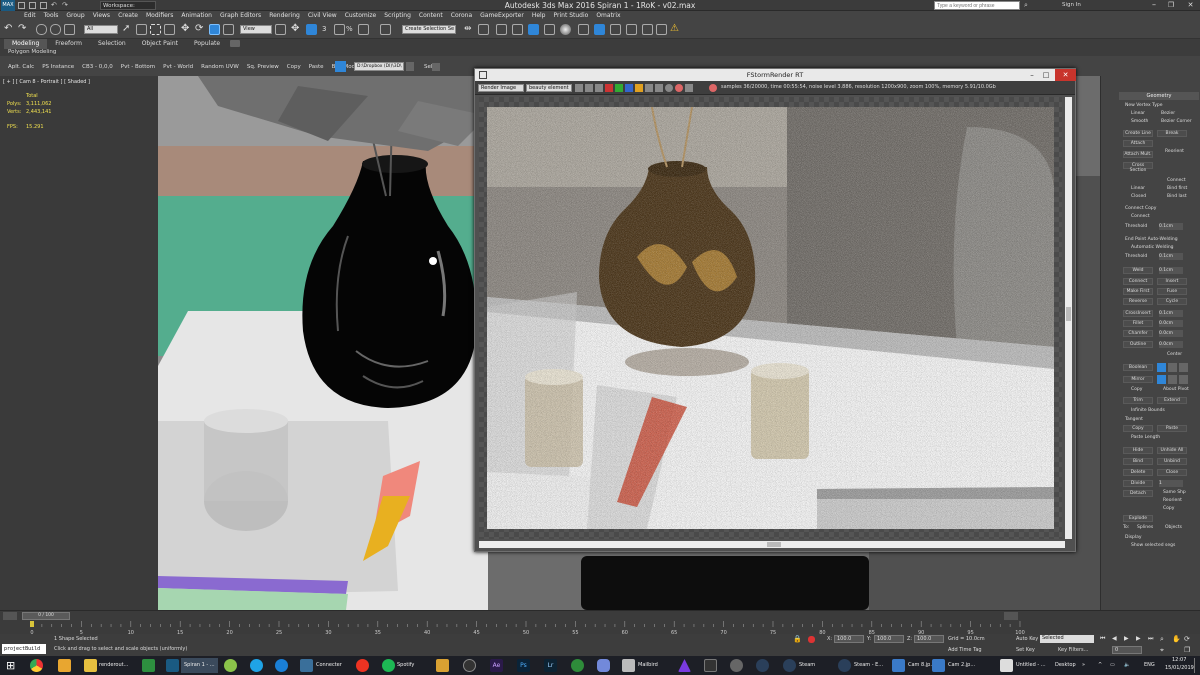 The height and width of the screenshot is (675, 1200). What do you see at coordinates (789, 665) in the screenshot?
I see `steam-icon` at bounding box center [789, 665].